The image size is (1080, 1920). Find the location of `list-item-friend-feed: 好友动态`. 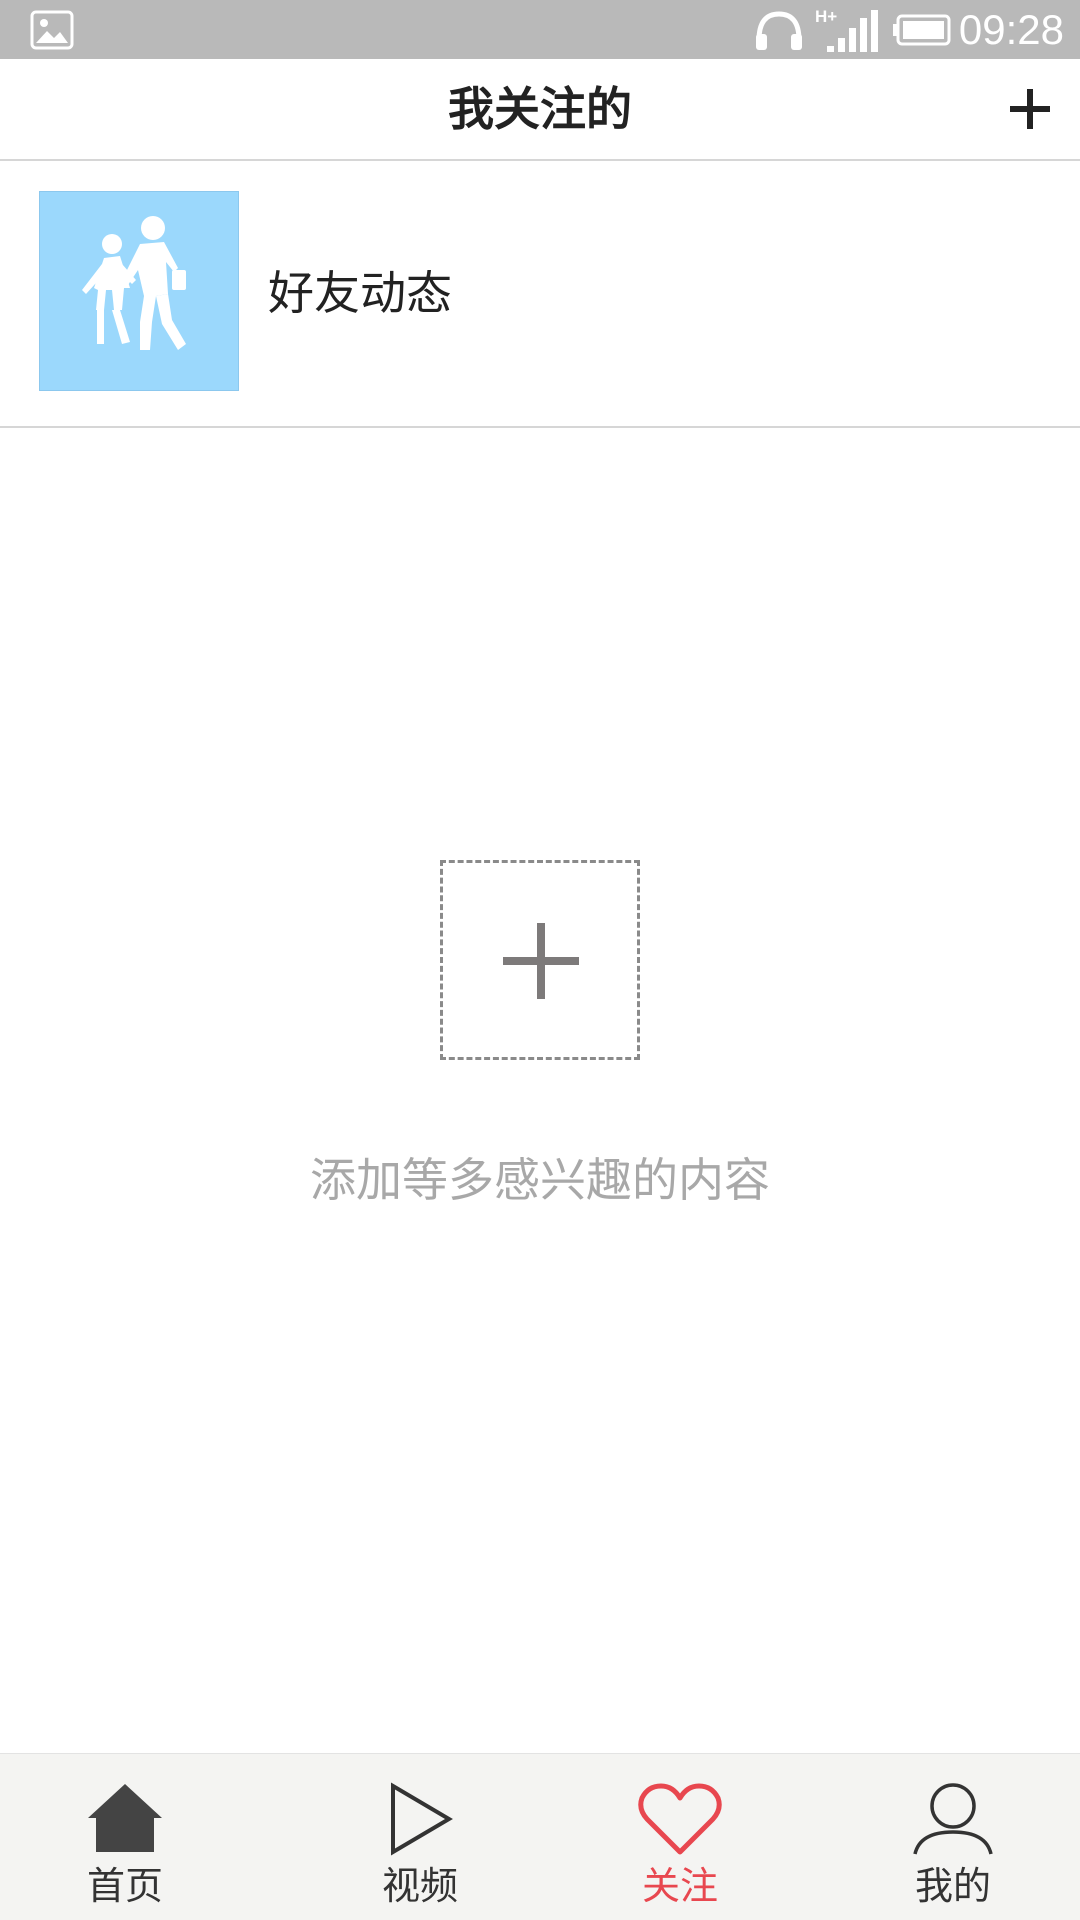

list-item-friend-feed: 好友动态 is located at coordinates (540, 294).